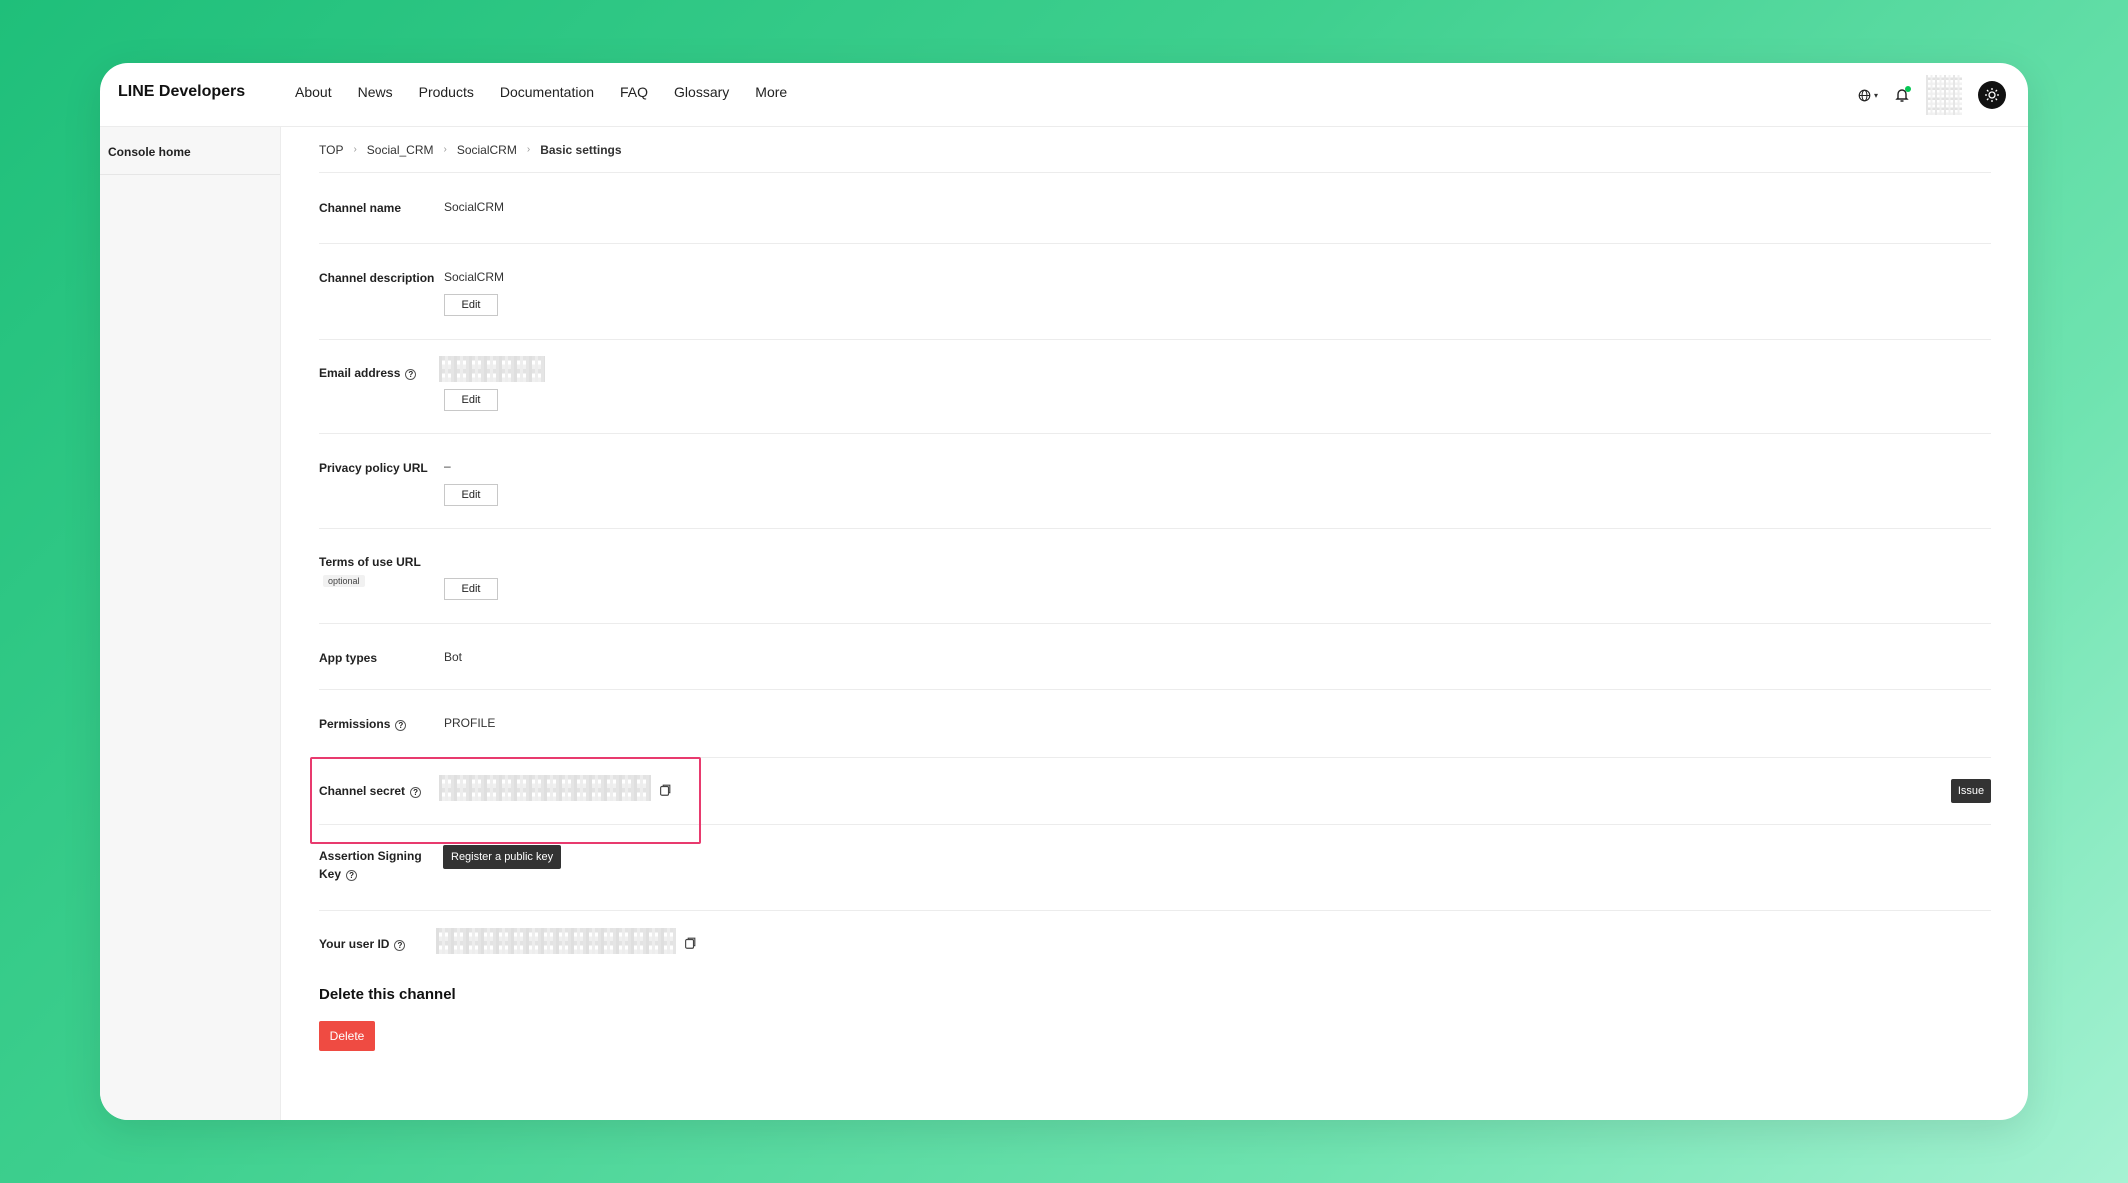 The width and height of the screenshot is (2128, 1183). What do you see at coordinates (471, 400) in the screenshot?
I see `edit-email-button: Edit` at bounding box center [471, 400].